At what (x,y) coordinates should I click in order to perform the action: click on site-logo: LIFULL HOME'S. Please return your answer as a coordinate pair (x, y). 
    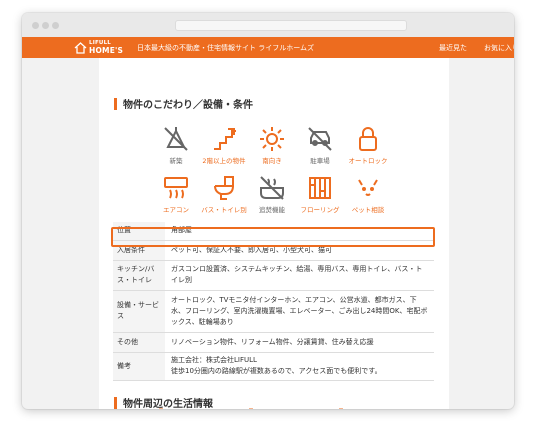
    Looking at the image, I should click on (98, 47).